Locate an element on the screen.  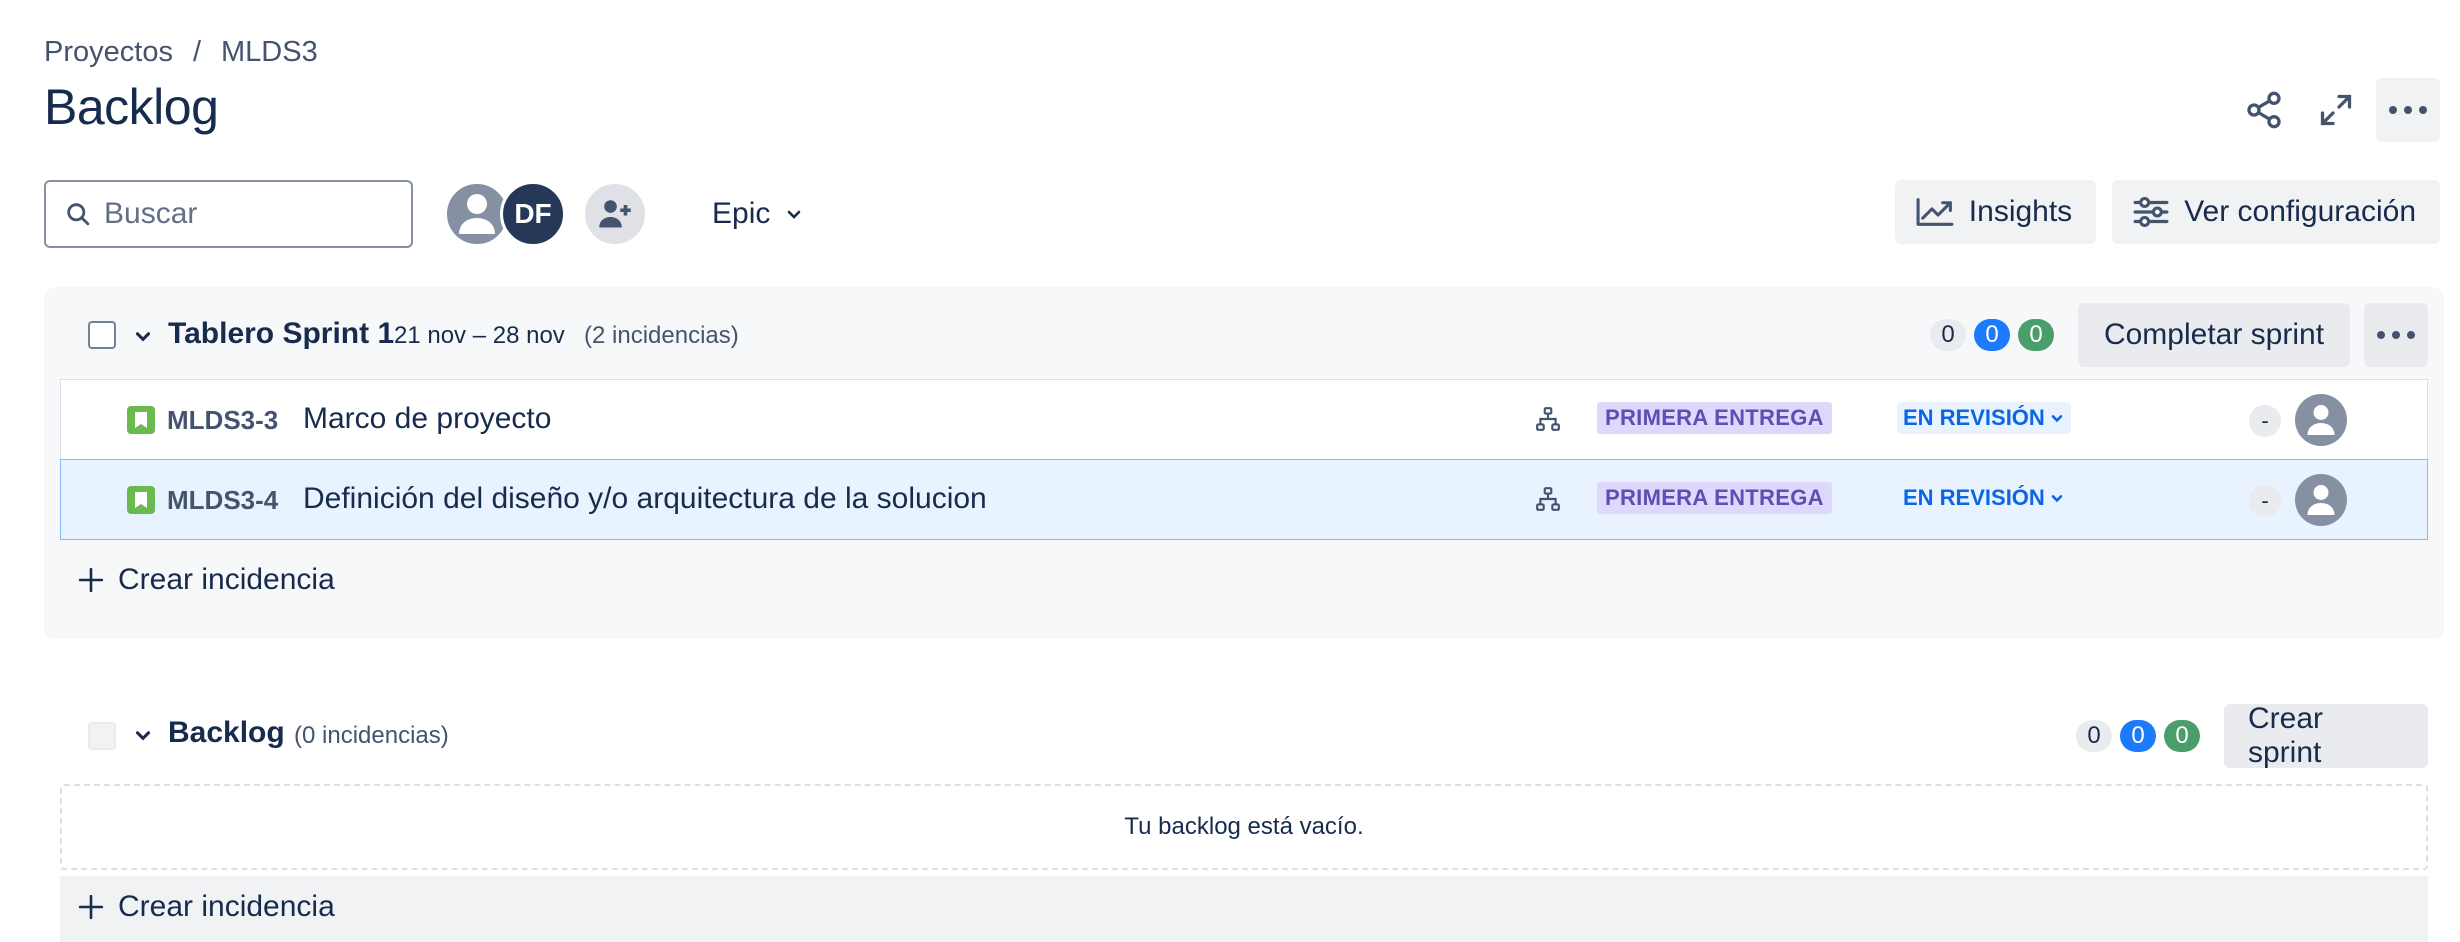
view-settings-button: Ver configuración is located at coordinates (2276, 212).